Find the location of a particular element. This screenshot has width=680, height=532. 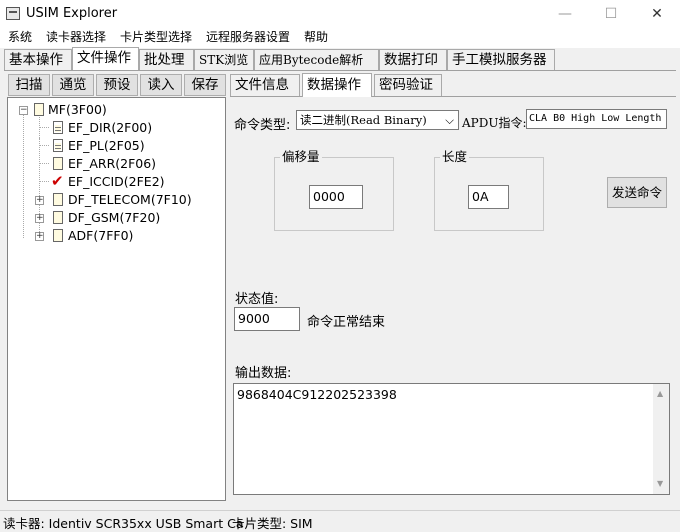

tab-password-verify: 密码验证 is located at coordinates (408, 85).